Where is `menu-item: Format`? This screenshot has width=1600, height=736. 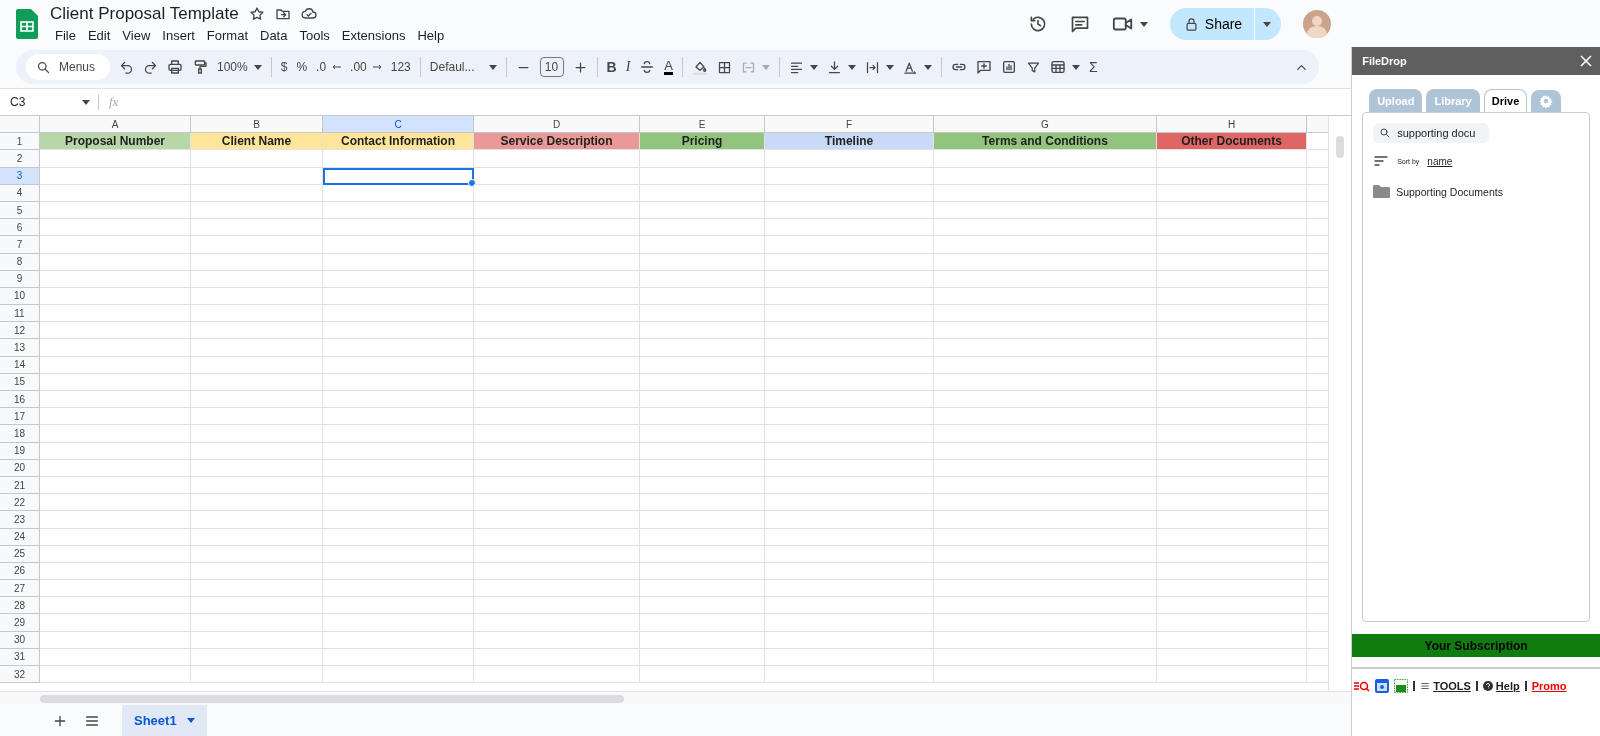
menu-item: Format is located at coordinates (227, 35).